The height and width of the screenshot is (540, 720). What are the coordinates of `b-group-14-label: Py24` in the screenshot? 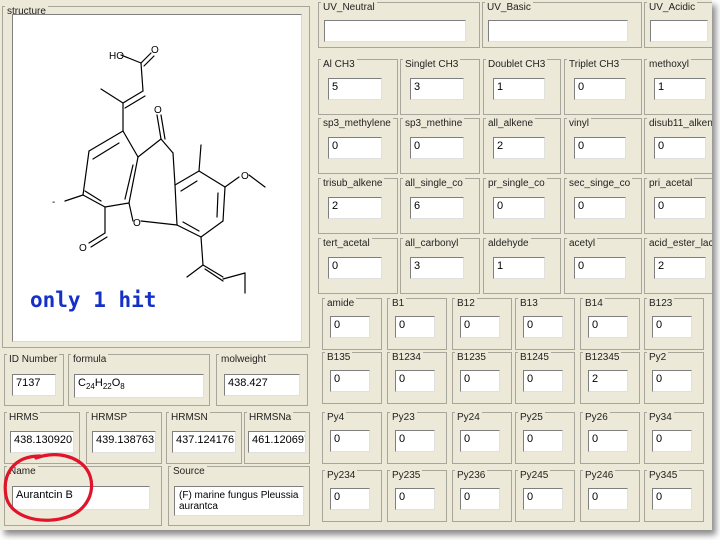 It's located at (468, 417).